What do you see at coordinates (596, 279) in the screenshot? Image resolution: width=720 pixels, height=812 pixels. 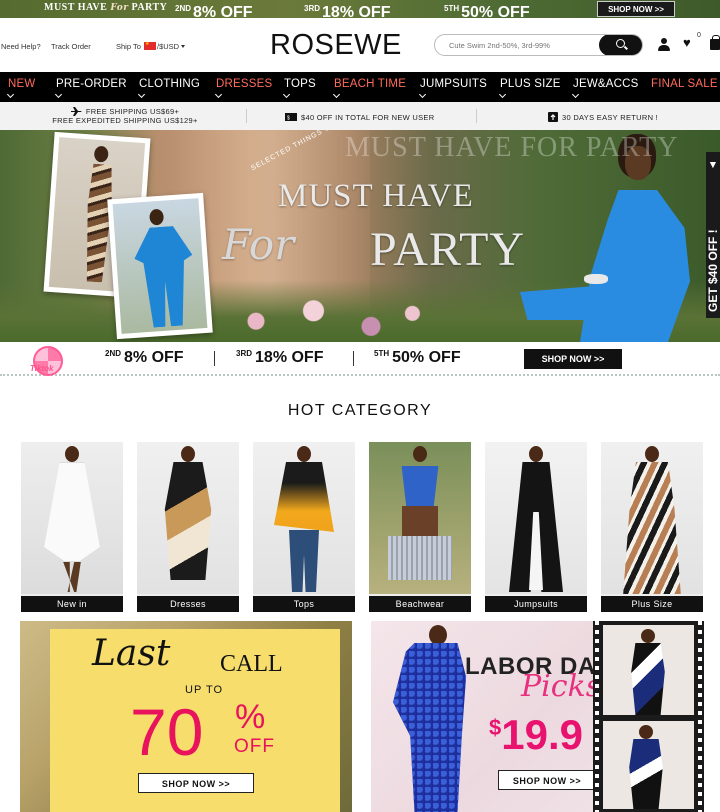 I see `hero-model-clutch` at bounding box center [596, 279].